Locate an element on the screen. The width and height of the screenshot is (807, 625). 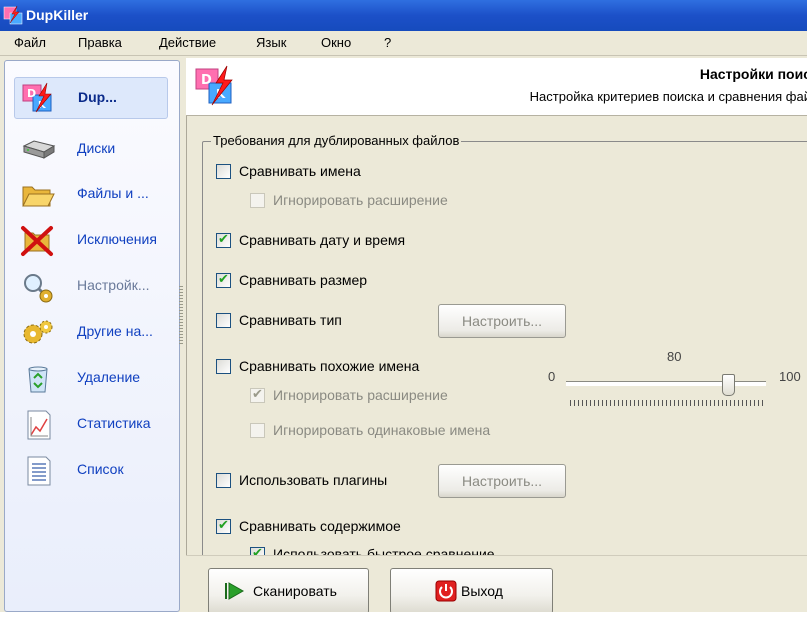
sidebar-item-drives: Диски is located at coordinates (94, 149).